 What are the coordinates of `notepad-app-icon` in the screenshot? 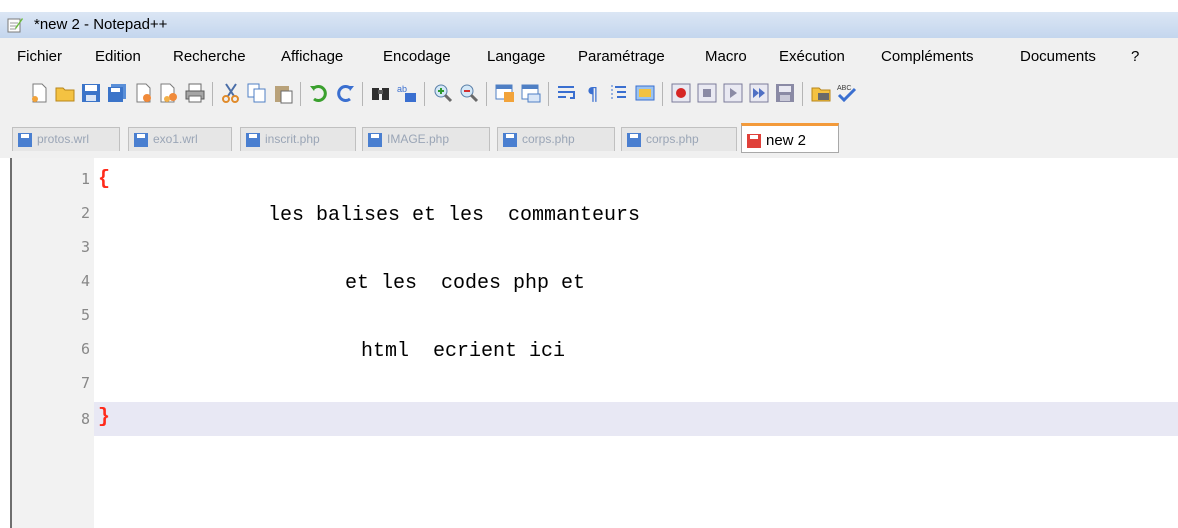 It's located at (15, 25).